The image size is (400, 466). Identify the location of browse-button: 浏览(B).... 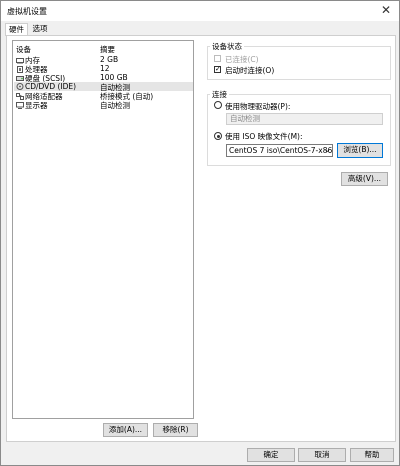
(360, 150).